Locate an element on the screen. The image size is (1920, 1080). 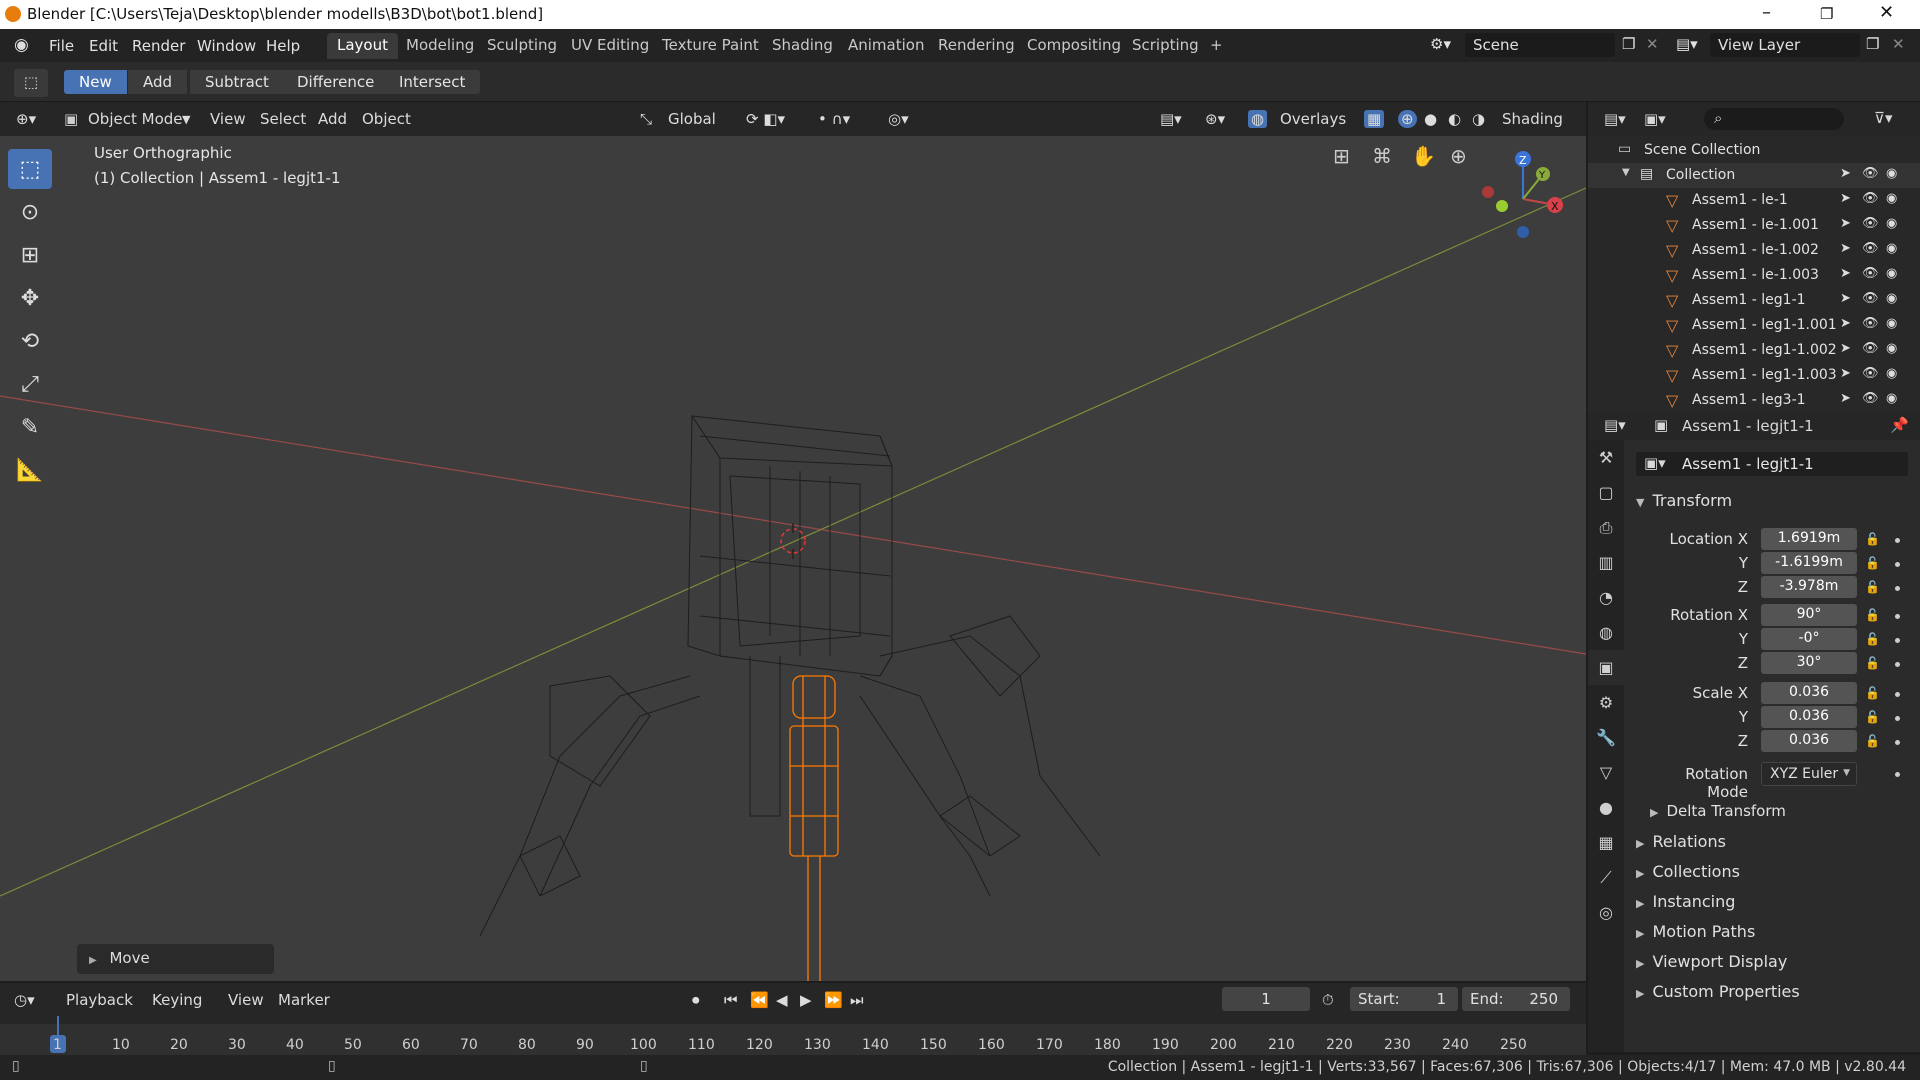
texture-tab-icon: ▦ is located at coordinates (1606, 842).